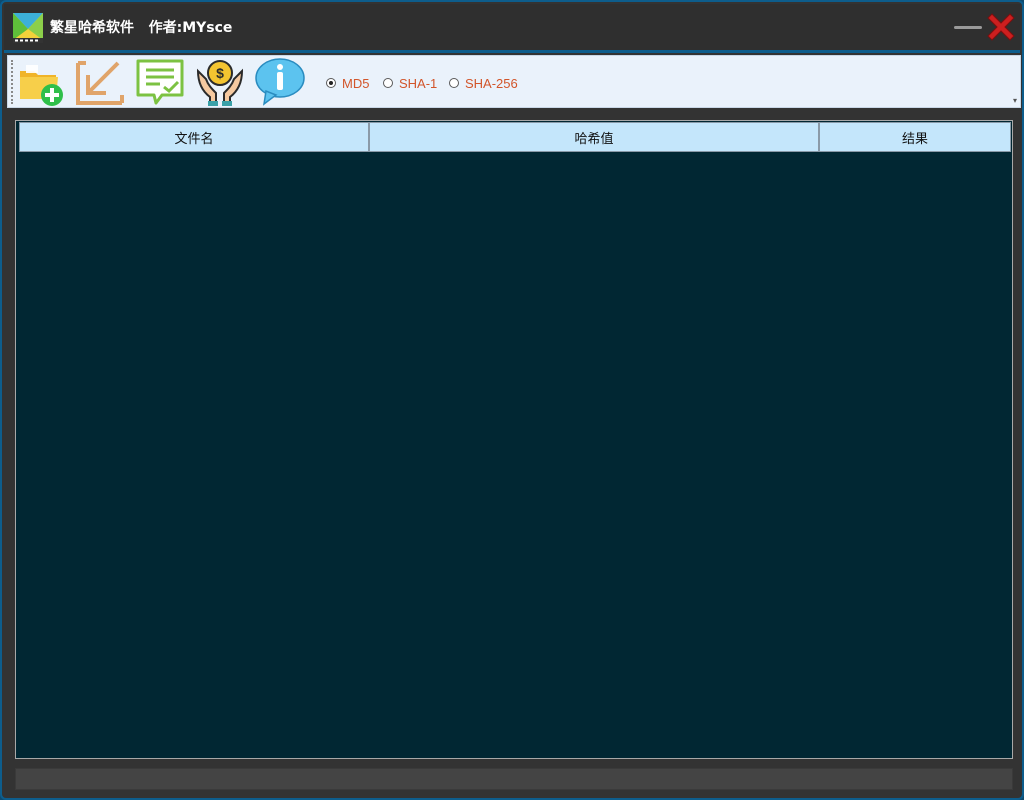 Image resolution: width=1024 pixels, height=800 pixels. I want to click on column-header-filename: 文件名, so click(194, 137).